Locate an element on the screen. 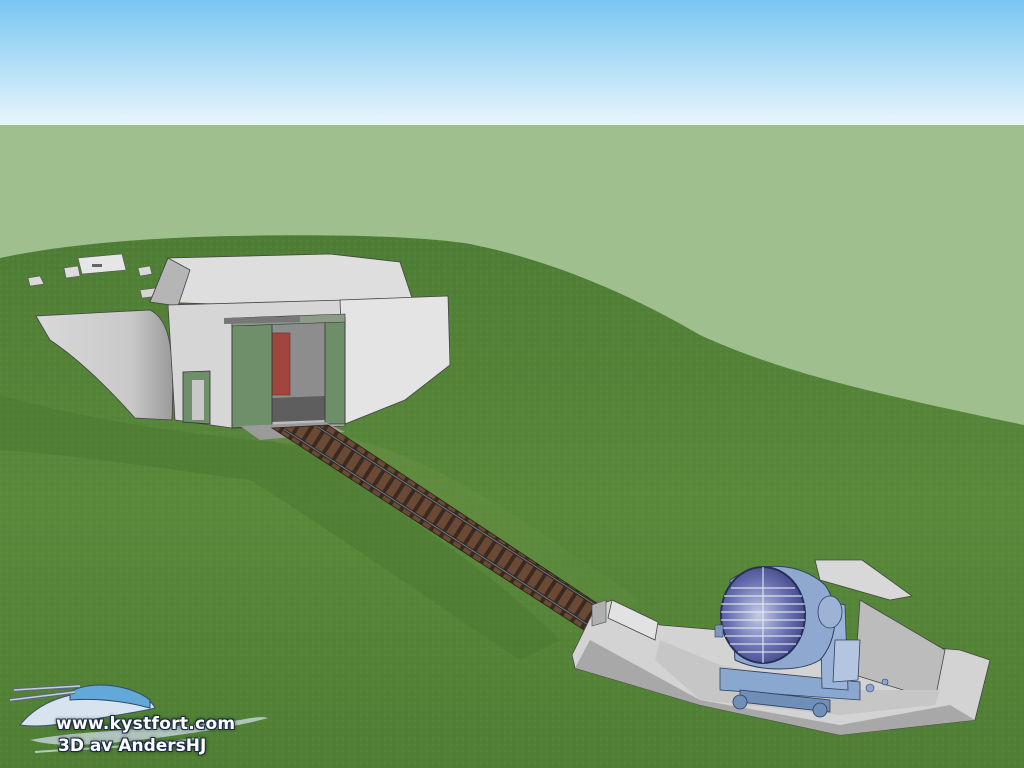  watermark-credit: 3D av AndersHJ is located at coordinates (132, 746).